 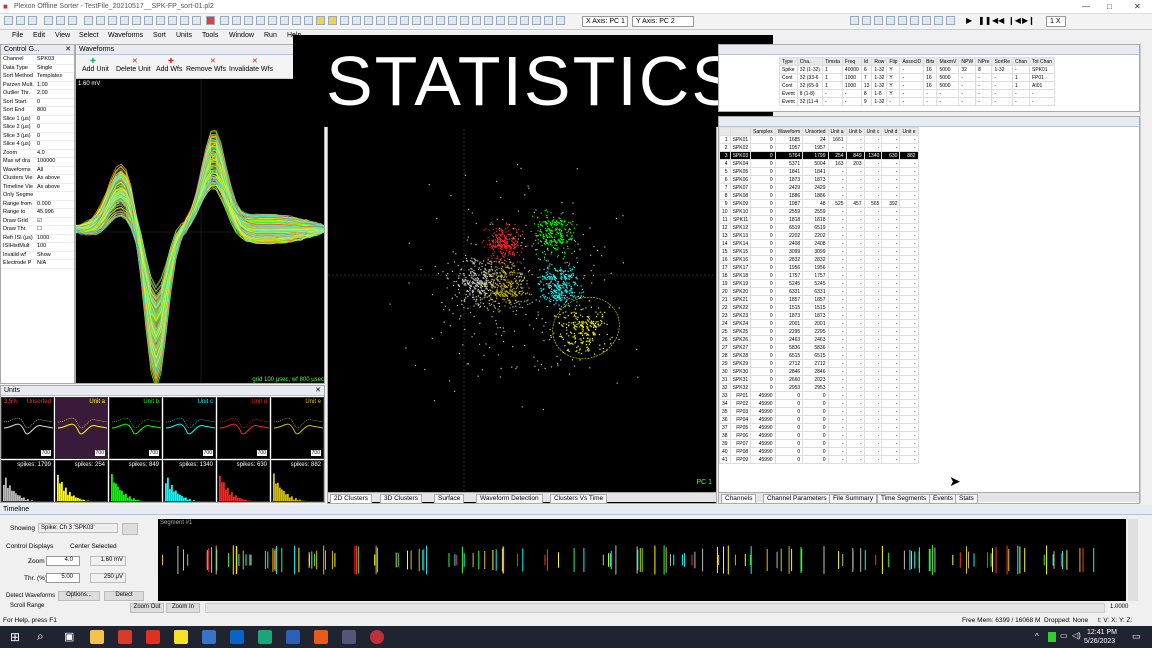 What do you see at coordinates (44, 204) in the screenshot?
I see `control-grid-value: 0.000` at bounding box center [44, 204].